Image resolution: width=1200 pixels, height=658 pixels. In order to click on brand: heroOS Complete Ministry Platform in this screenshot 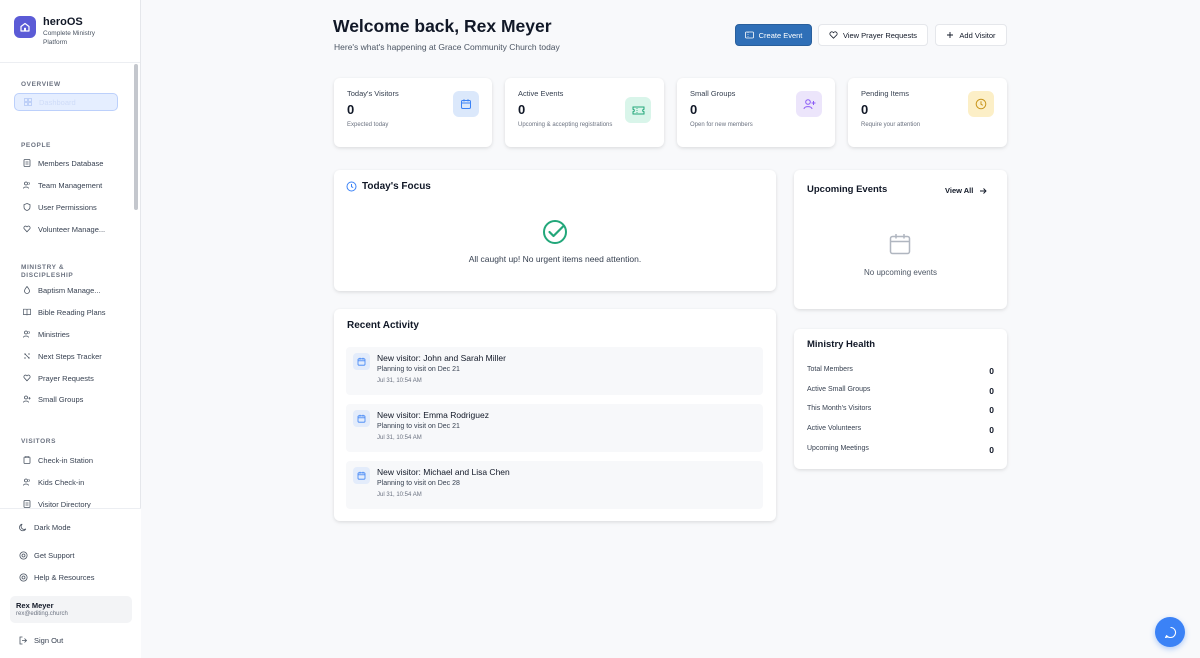, I will do `click(64, 31)`.